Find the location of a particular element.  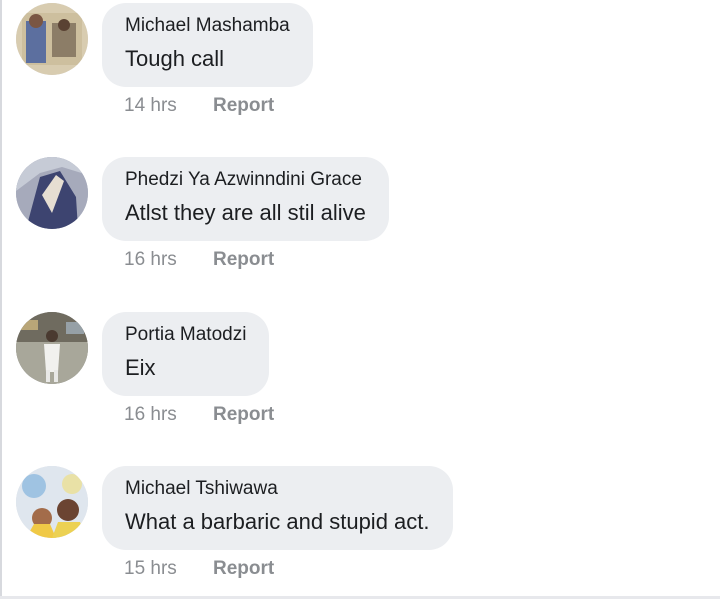

comment-author: Michael Mashamba is located at coordinates (207, 26).